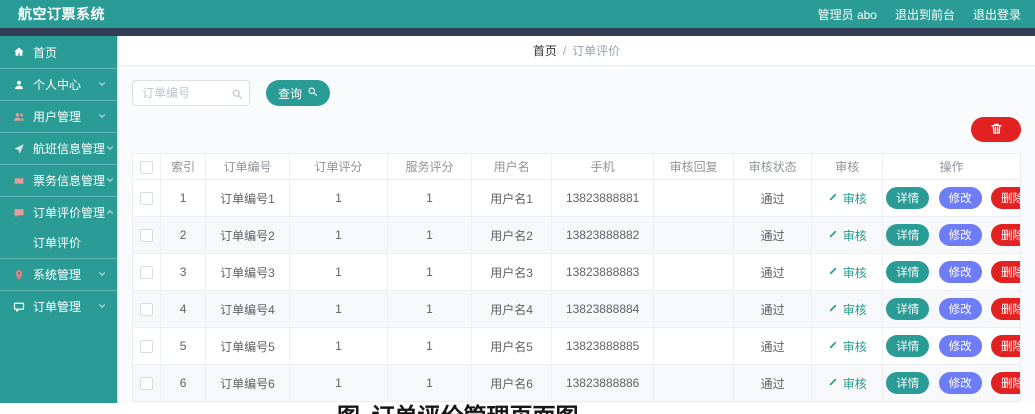 This screenshot has height=414, width=1035. I want to click on user-icon, so click(19, 85).